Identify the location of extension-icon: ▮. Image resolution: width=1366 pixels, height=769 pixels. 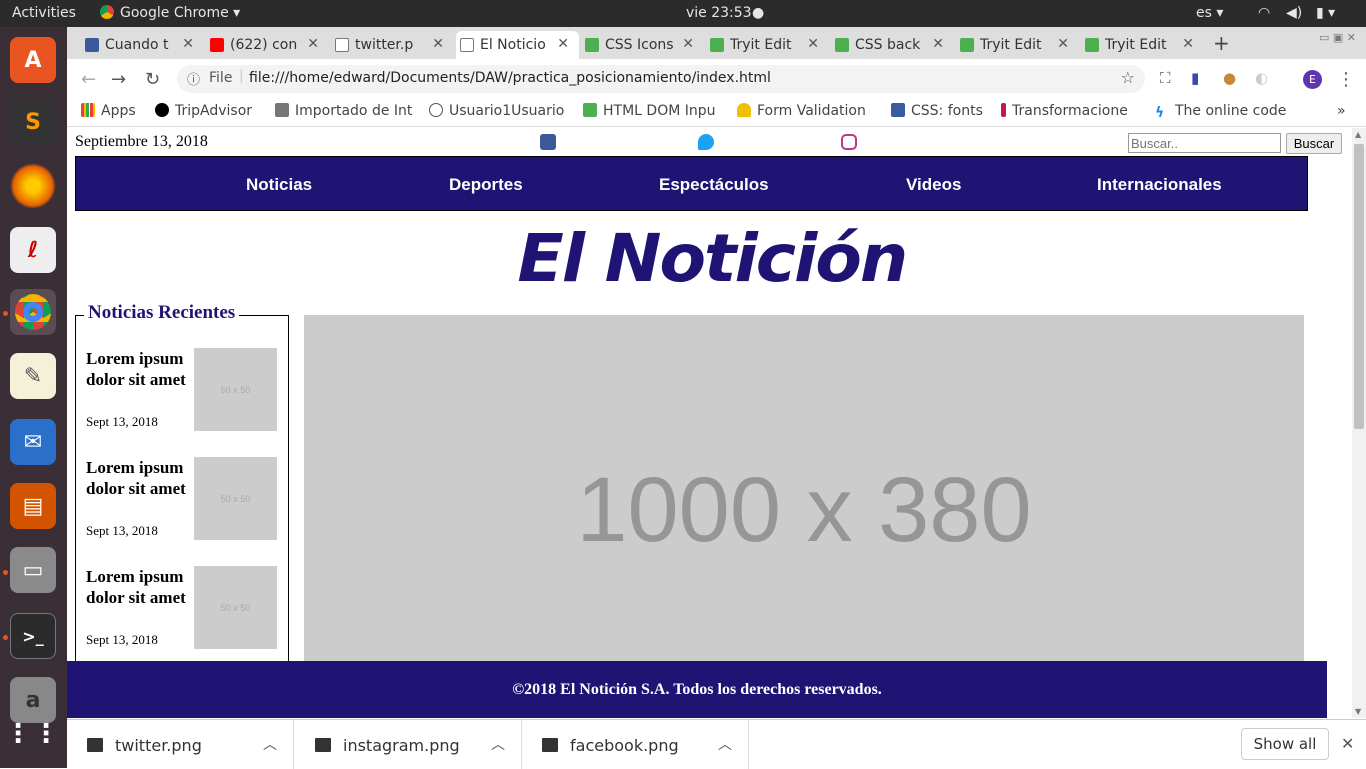
(1195, 78).